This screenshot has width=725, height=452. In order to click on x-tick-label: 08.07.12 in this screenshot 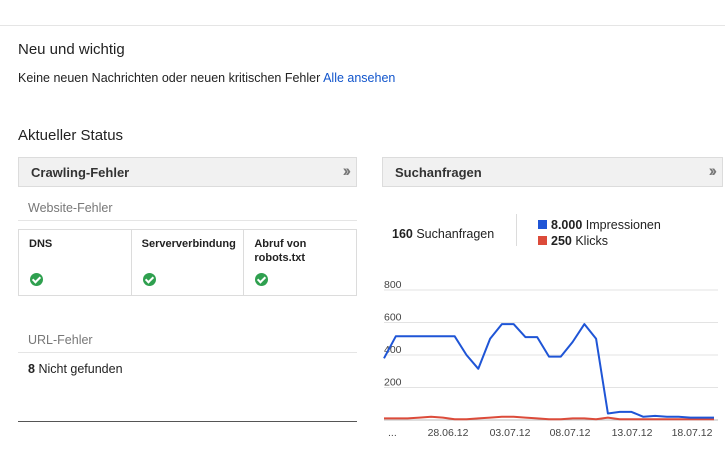, I will do `click(570, 433)`.